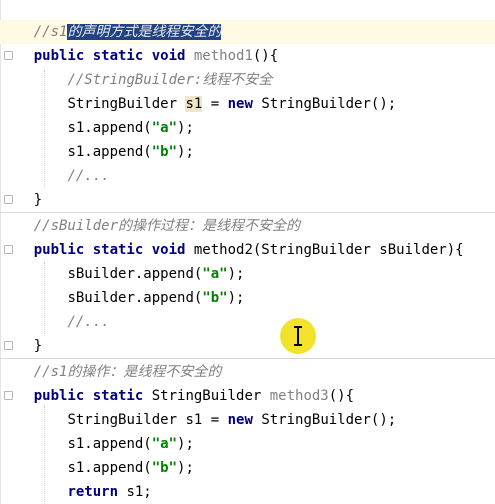  What do you see at coordinates (127, 372) in the screenshot?
I see `comment-text: //s1的操作：是线程不安全的` at bounding box center [127, 372].